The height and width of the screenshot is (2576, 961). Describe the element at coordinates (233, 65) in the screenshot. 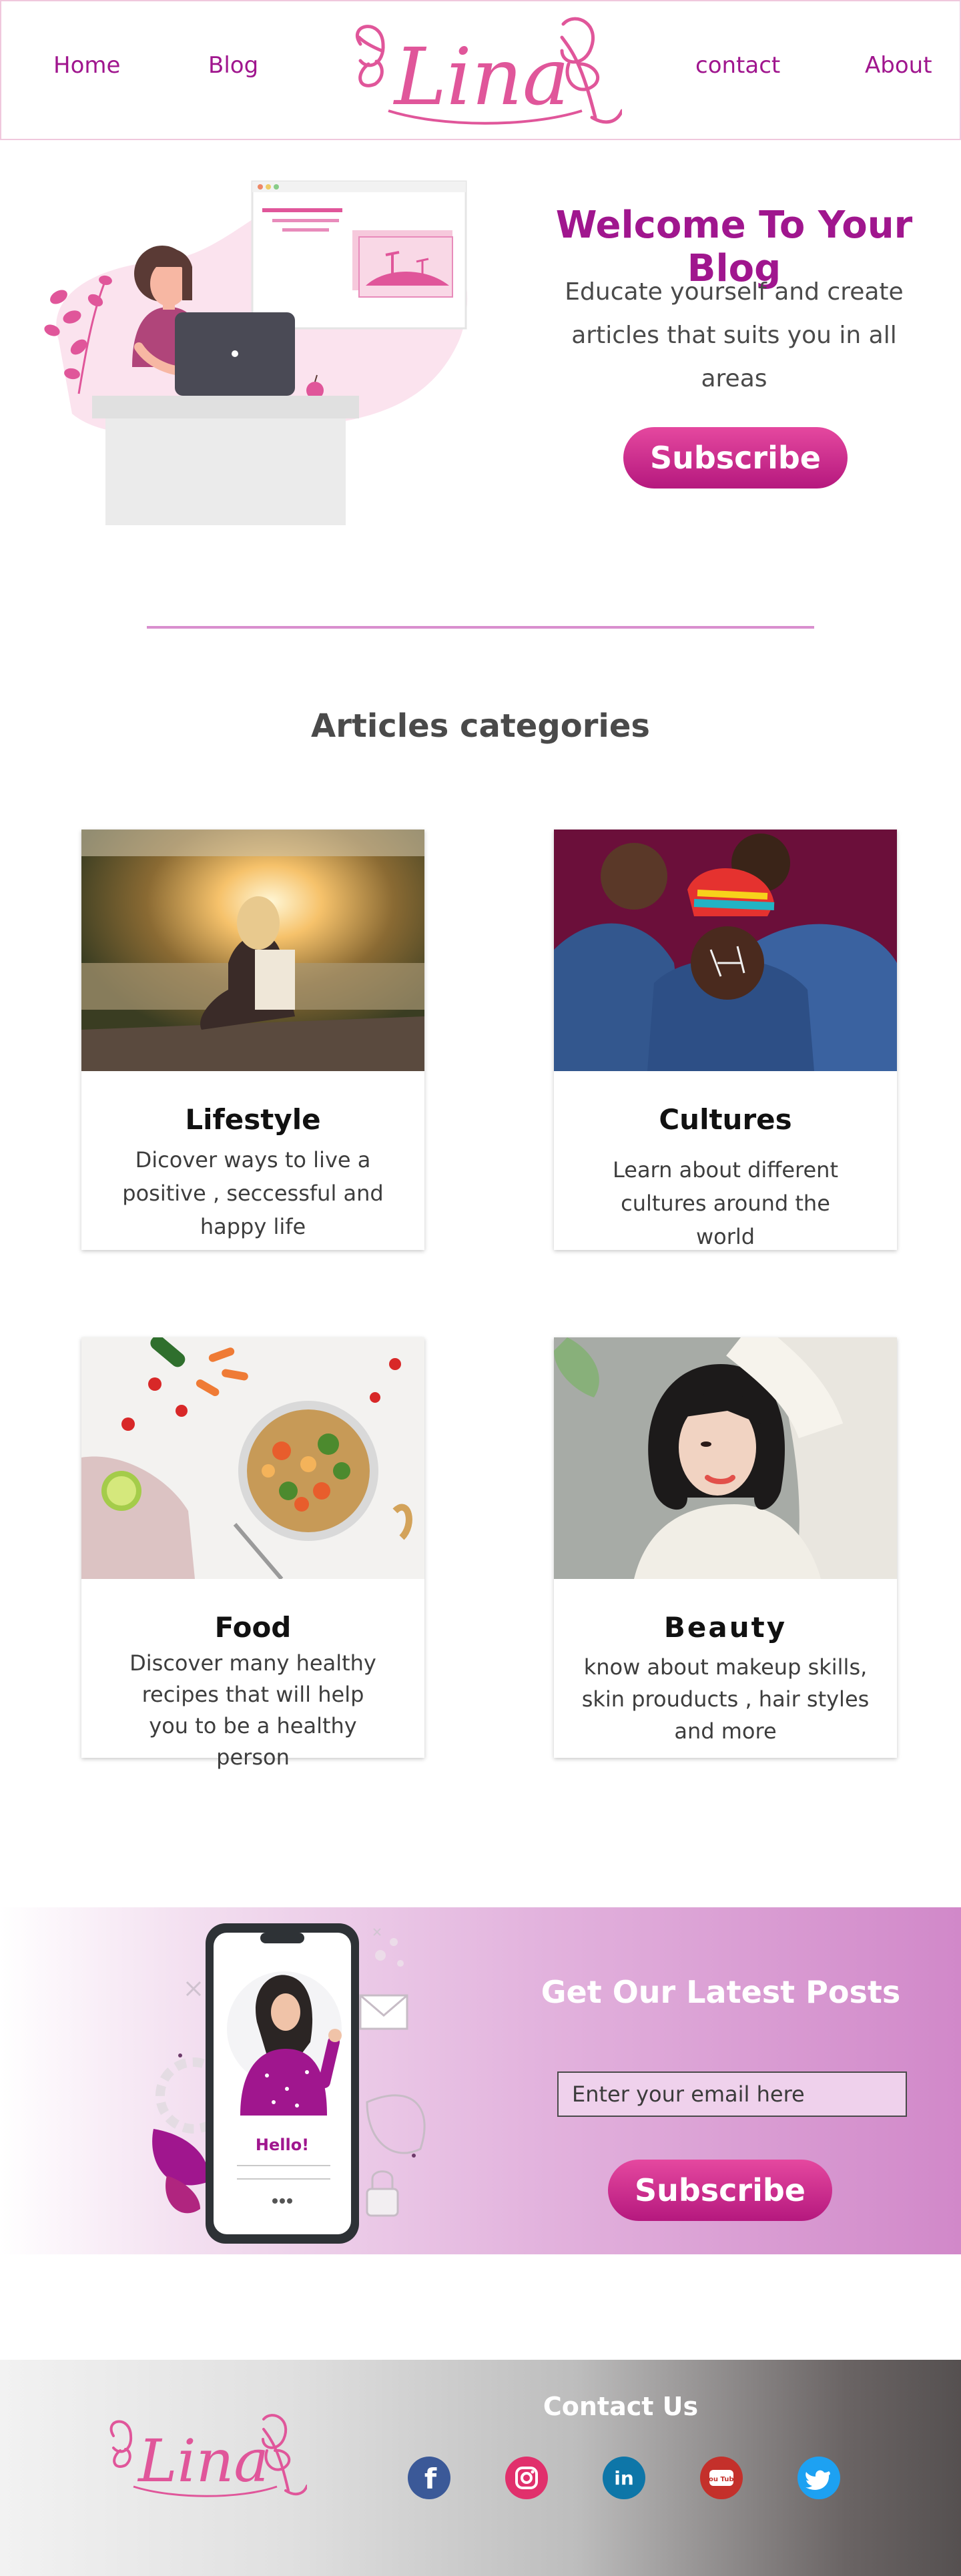

I see `nav-blog-link: Blog` at that location.